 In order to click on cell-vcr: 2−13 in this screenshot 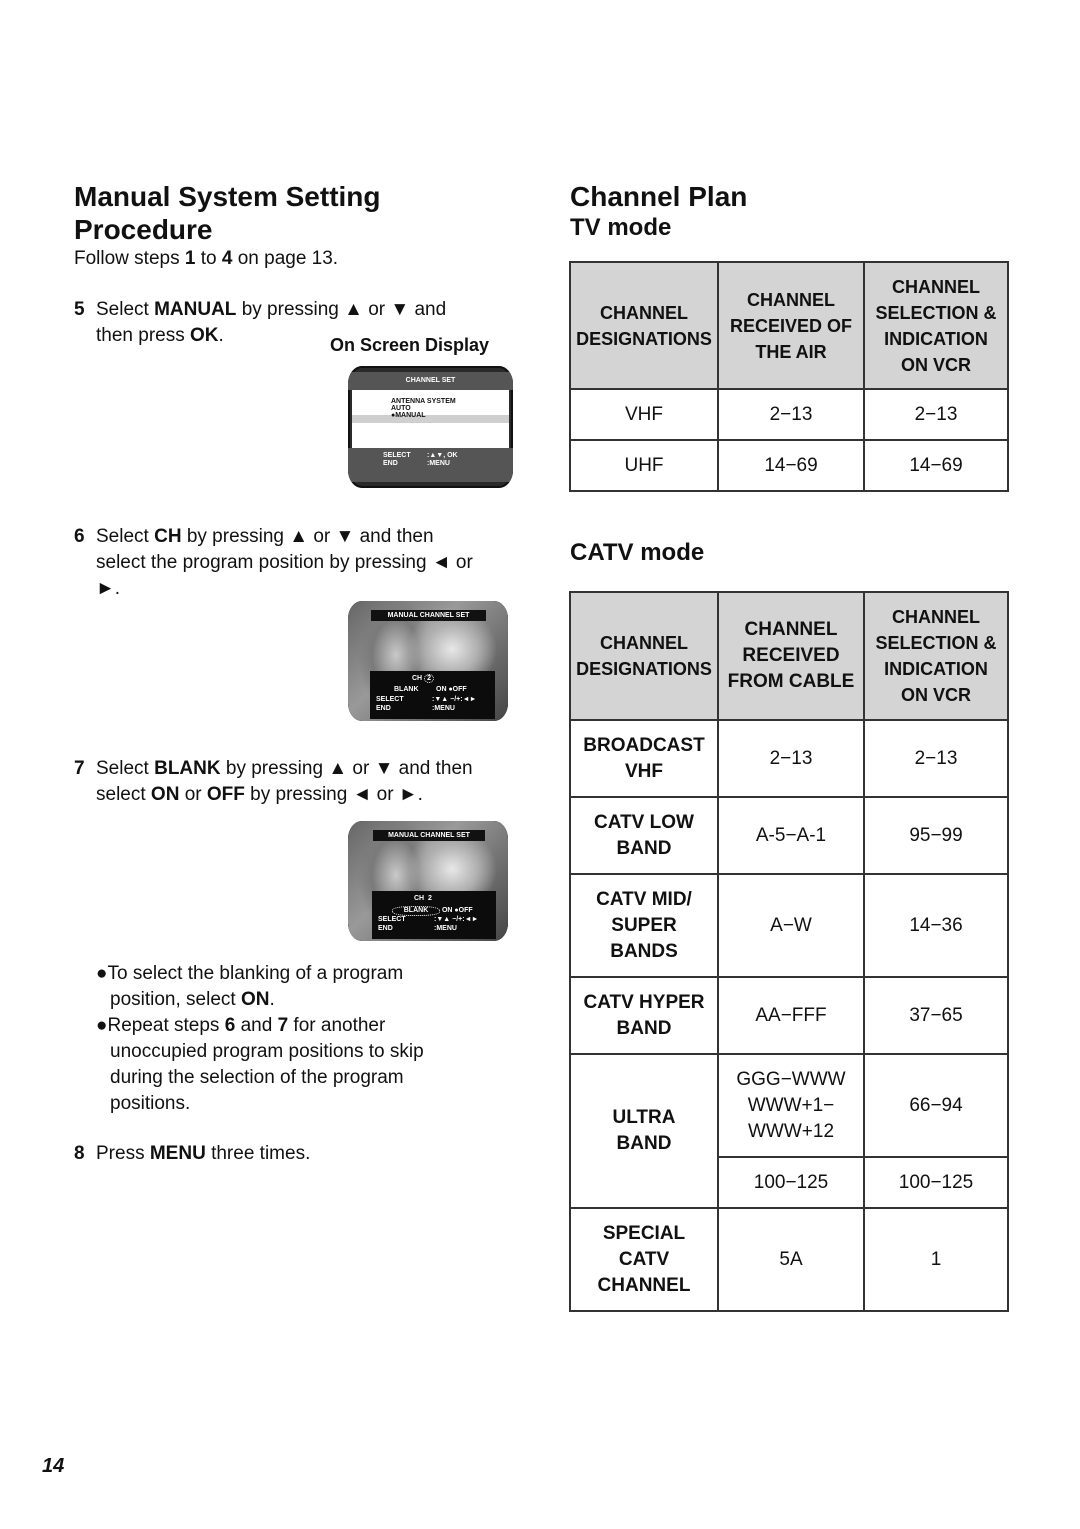, I will do `click(936, 758)`.